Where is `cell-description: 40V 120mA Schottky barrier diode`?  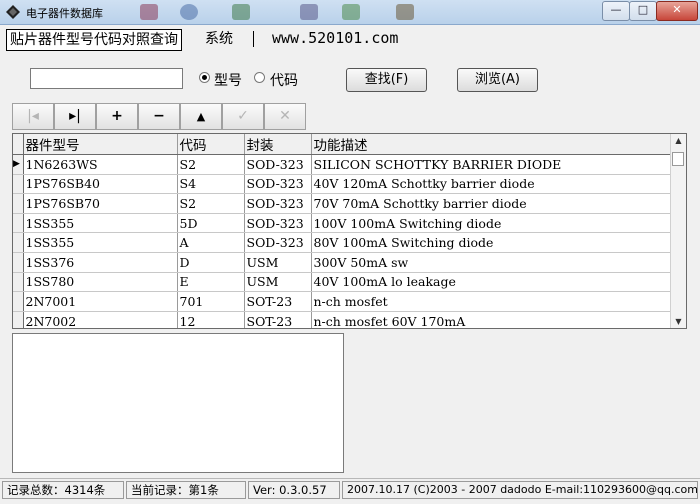
cell-description: 40V 120mA Schottky barrier diode is located at coordinates (492, 184).